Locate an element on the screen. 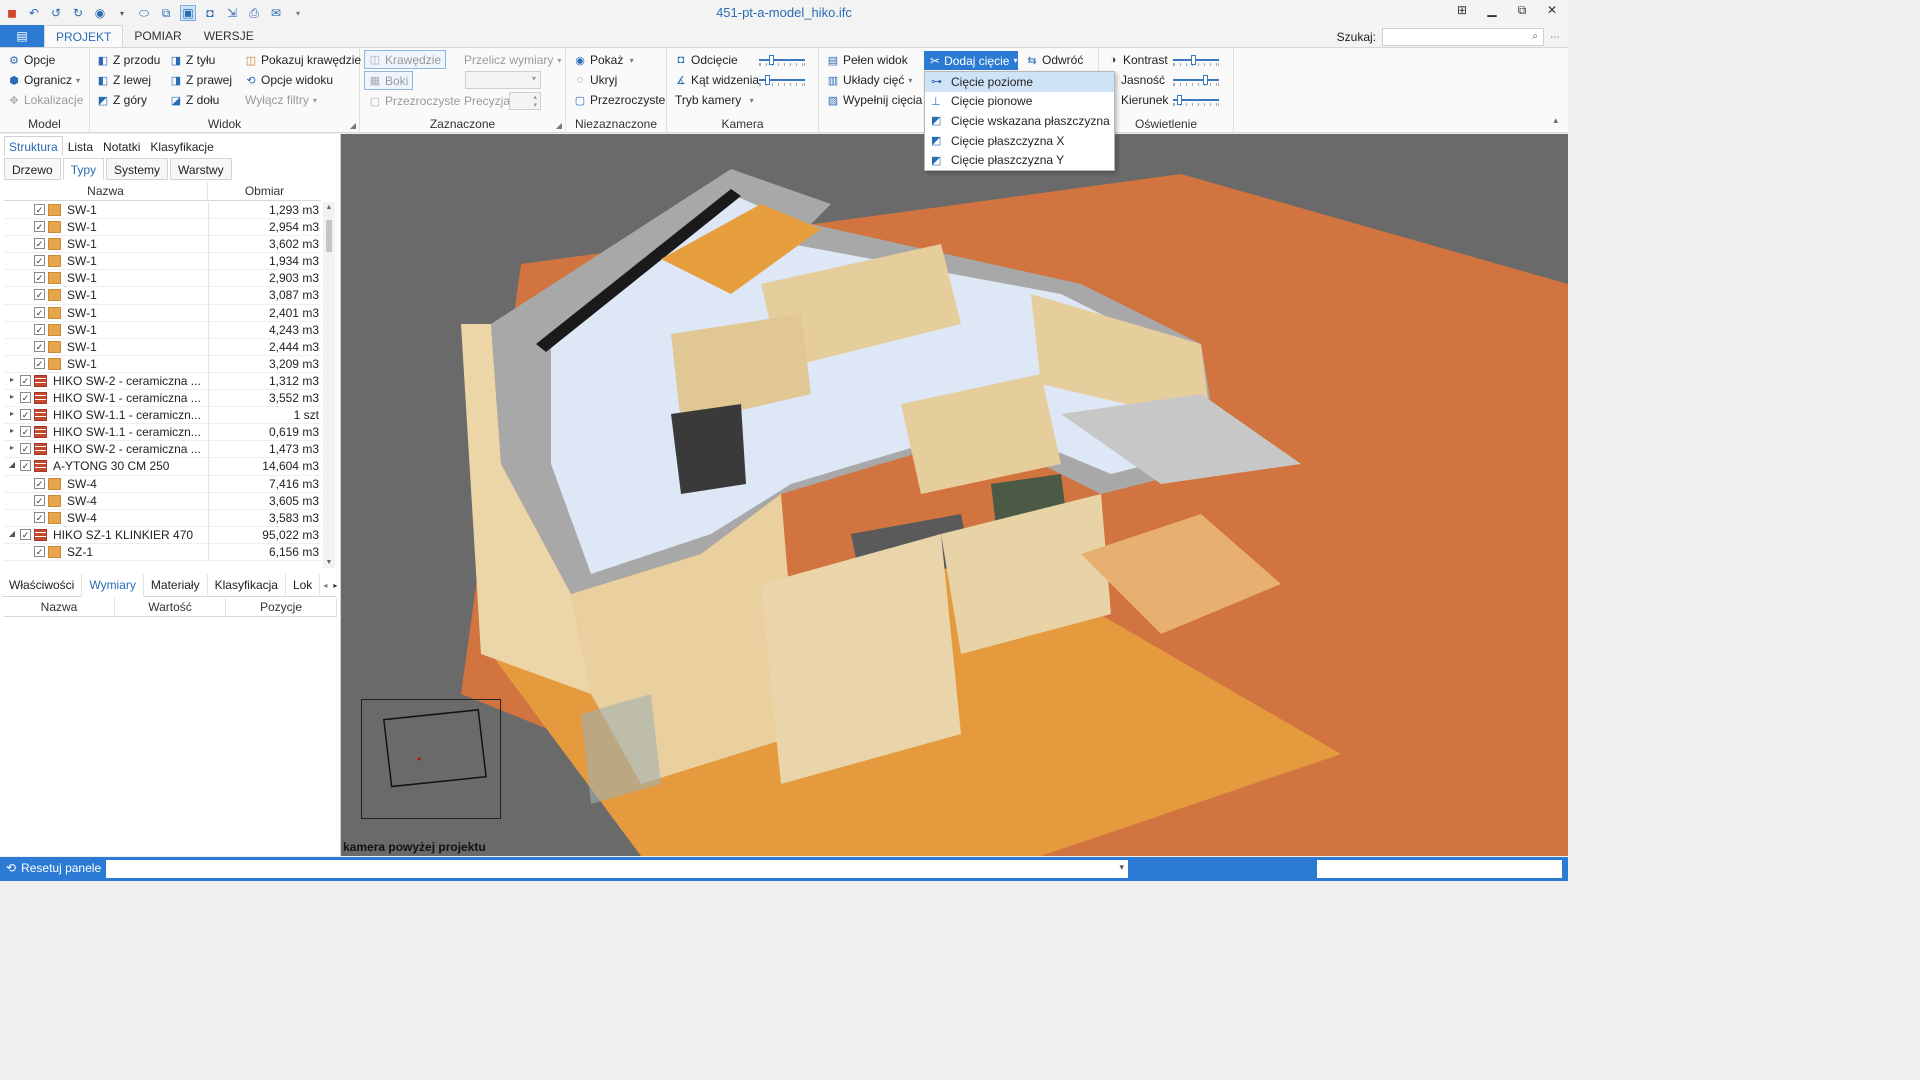 The image size is (1920, 1080). table-row: ✓ SW-1 2,444 m3 is located at coordinates (162, 347).